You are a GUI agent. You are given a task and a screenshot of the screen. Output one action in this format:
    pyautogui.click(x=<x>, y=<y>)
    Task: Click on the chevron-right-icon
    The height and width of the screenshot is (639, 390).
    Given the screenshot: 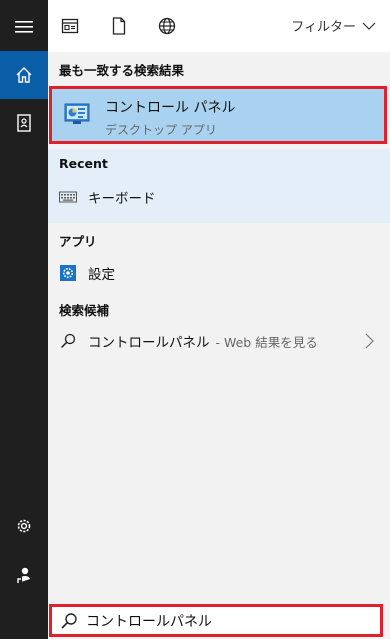 What is the action you would take?
    pyautogui.click(x=369, y=343)
    